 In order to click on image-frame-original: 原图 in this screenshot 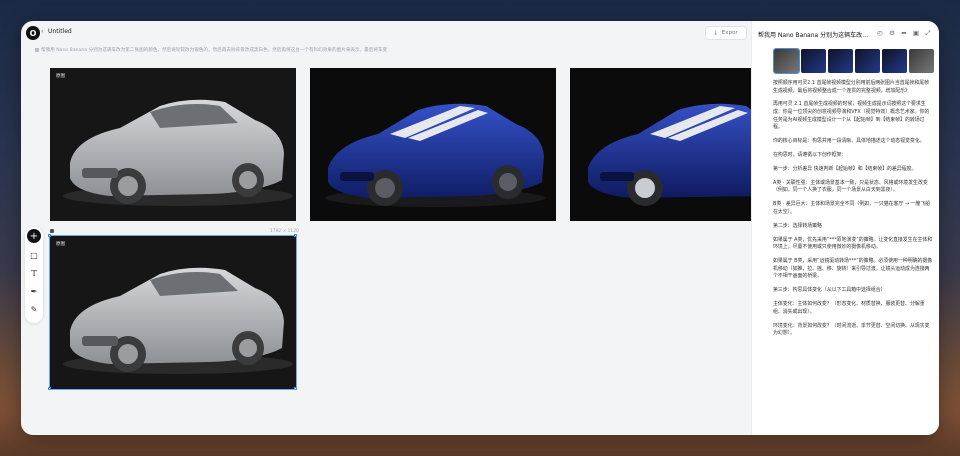, I will do `click(173, 144)`.